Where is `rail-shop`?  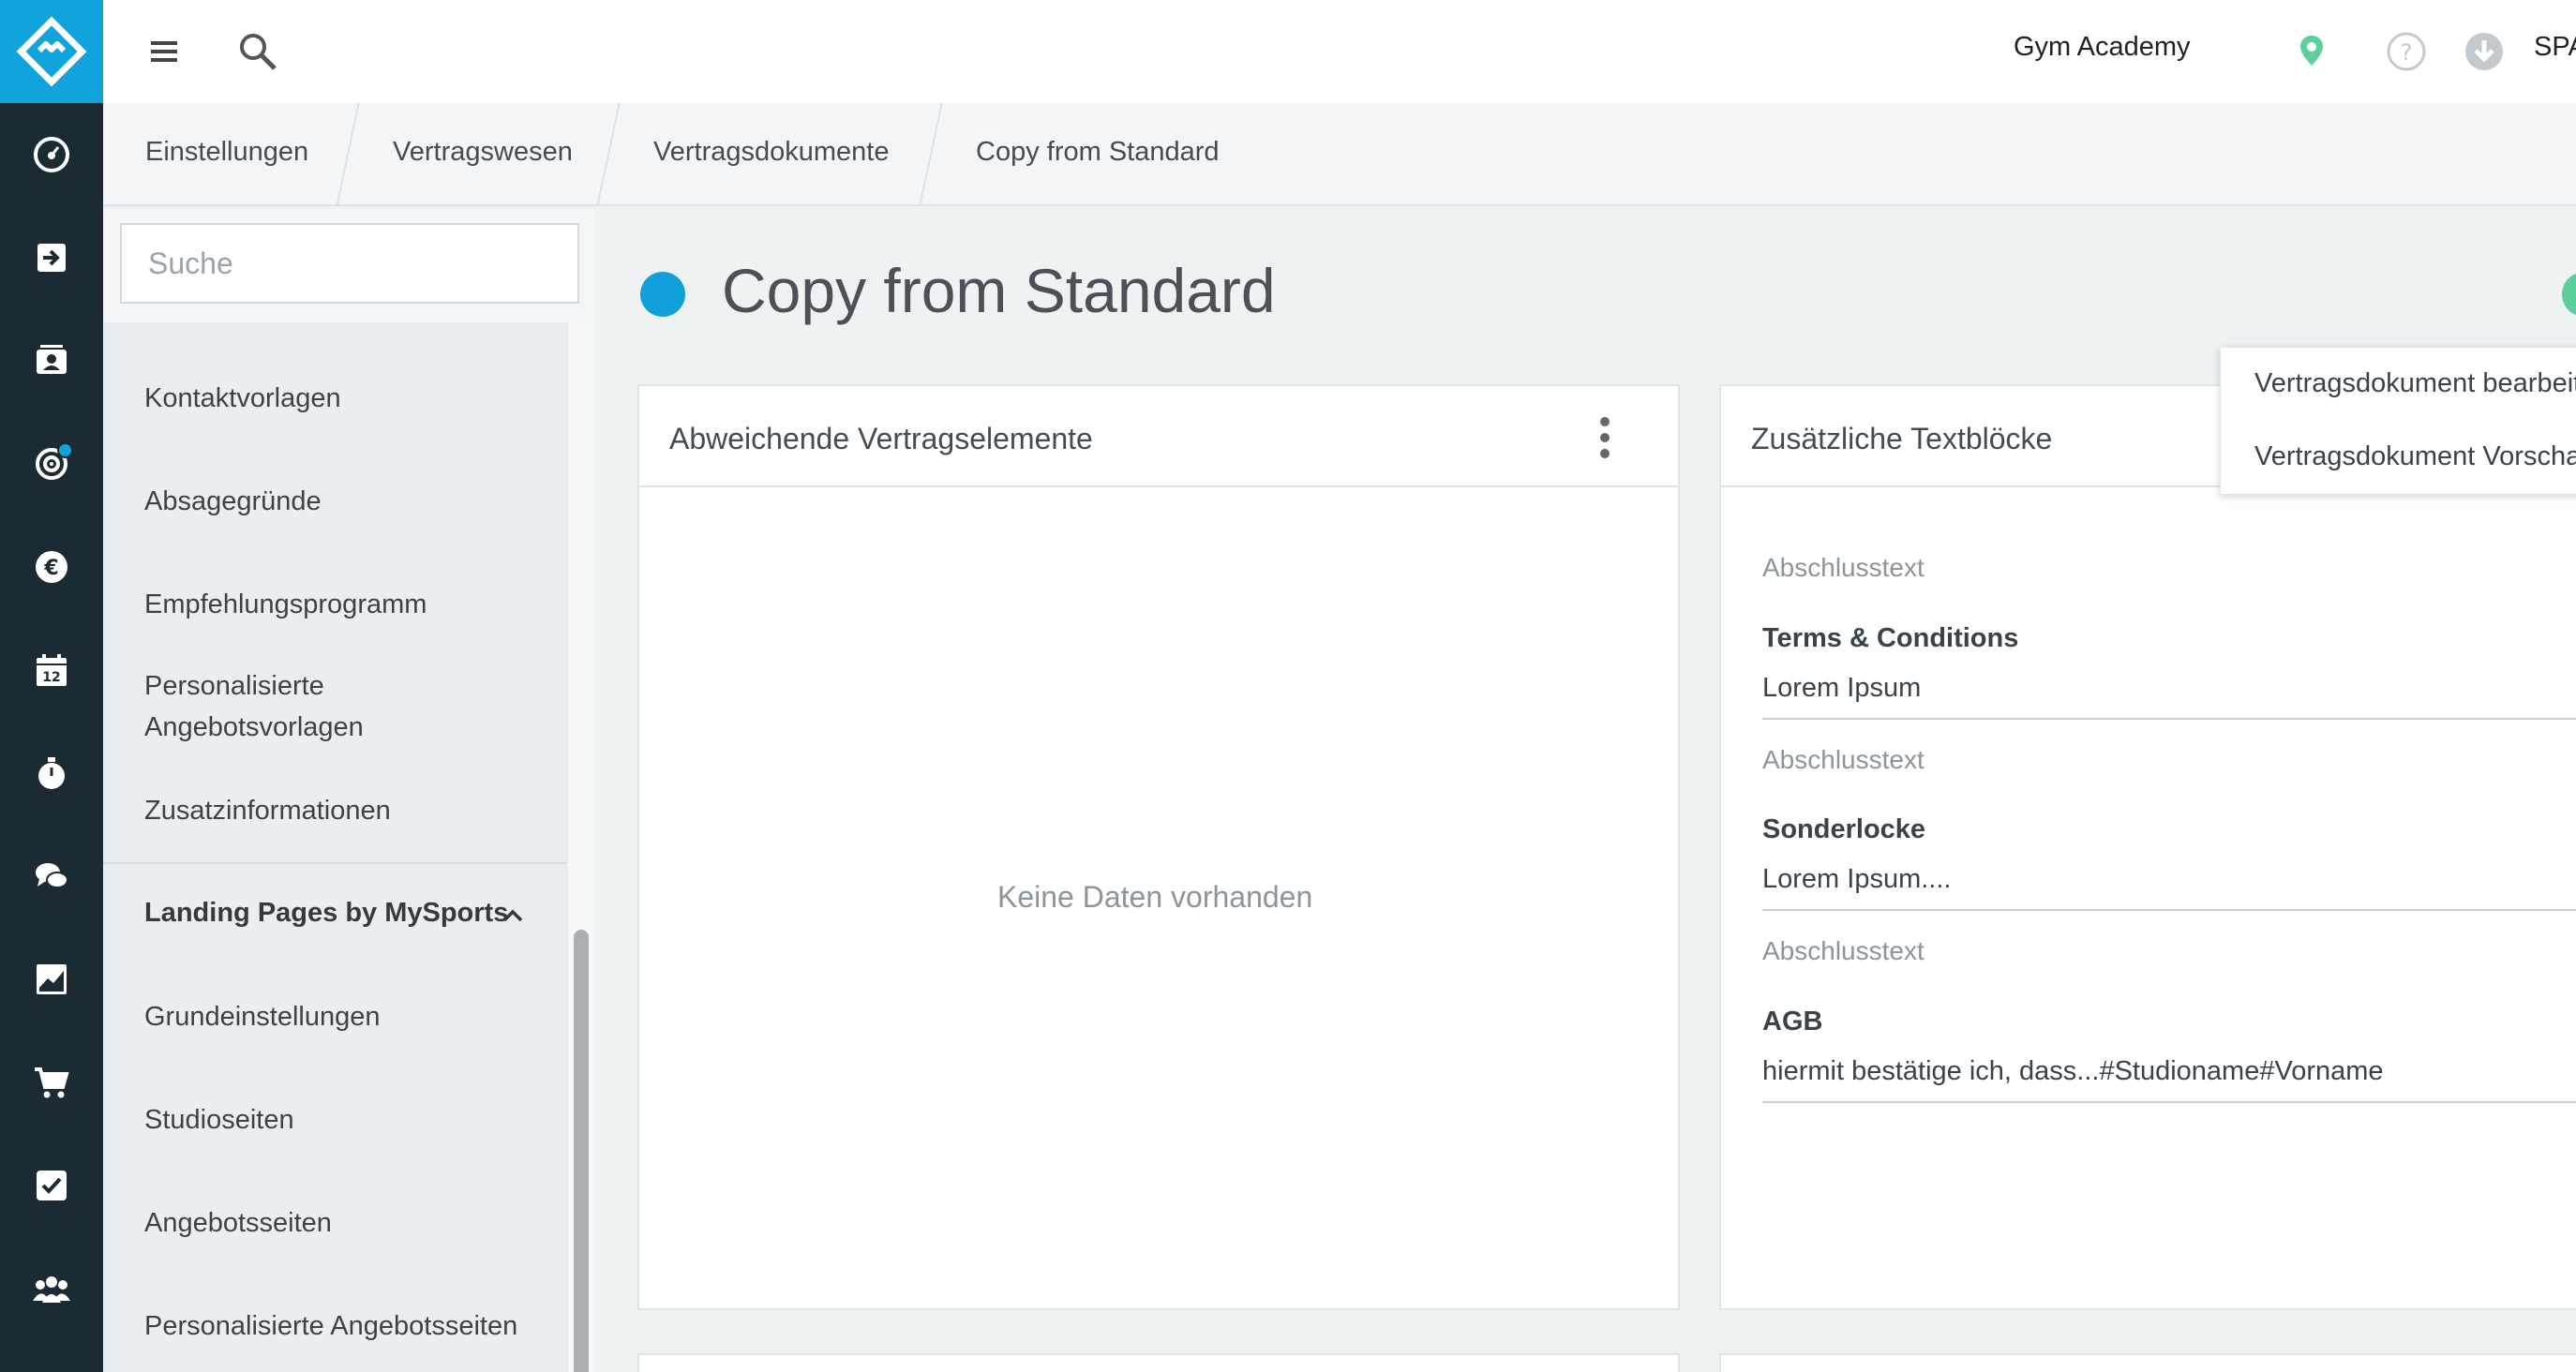
rail-shop is located at coordinates (51, 1083).